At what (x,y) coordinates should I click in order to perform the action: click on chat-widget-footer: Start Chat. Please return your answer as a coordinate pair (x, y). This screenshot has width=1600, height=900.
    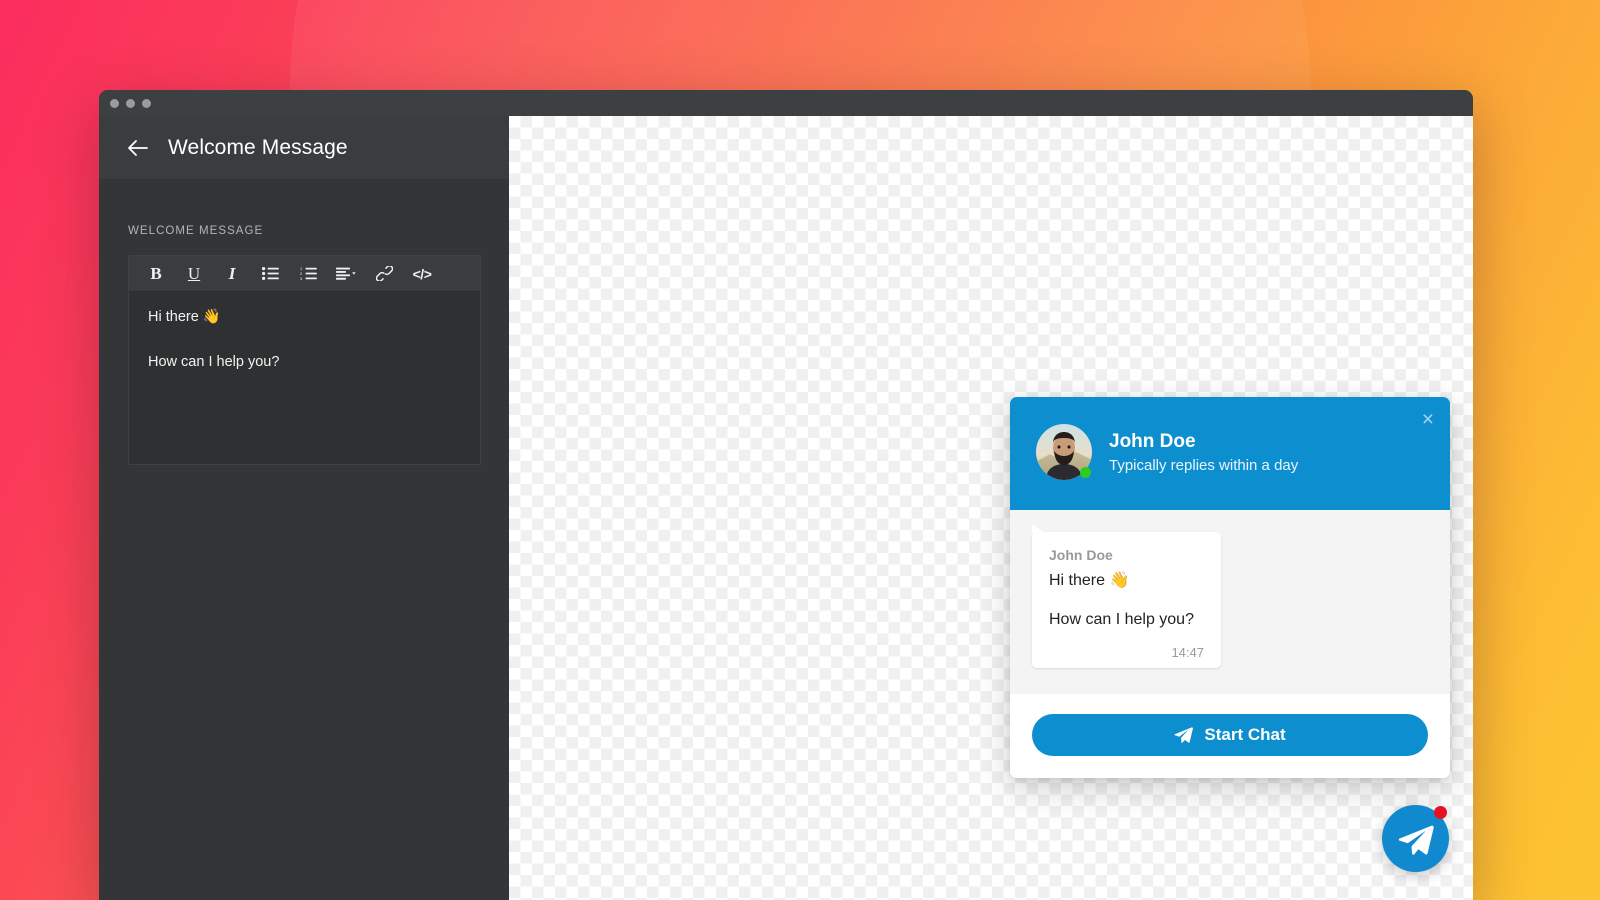
    Looking at the image, I should click on (1230, 735).